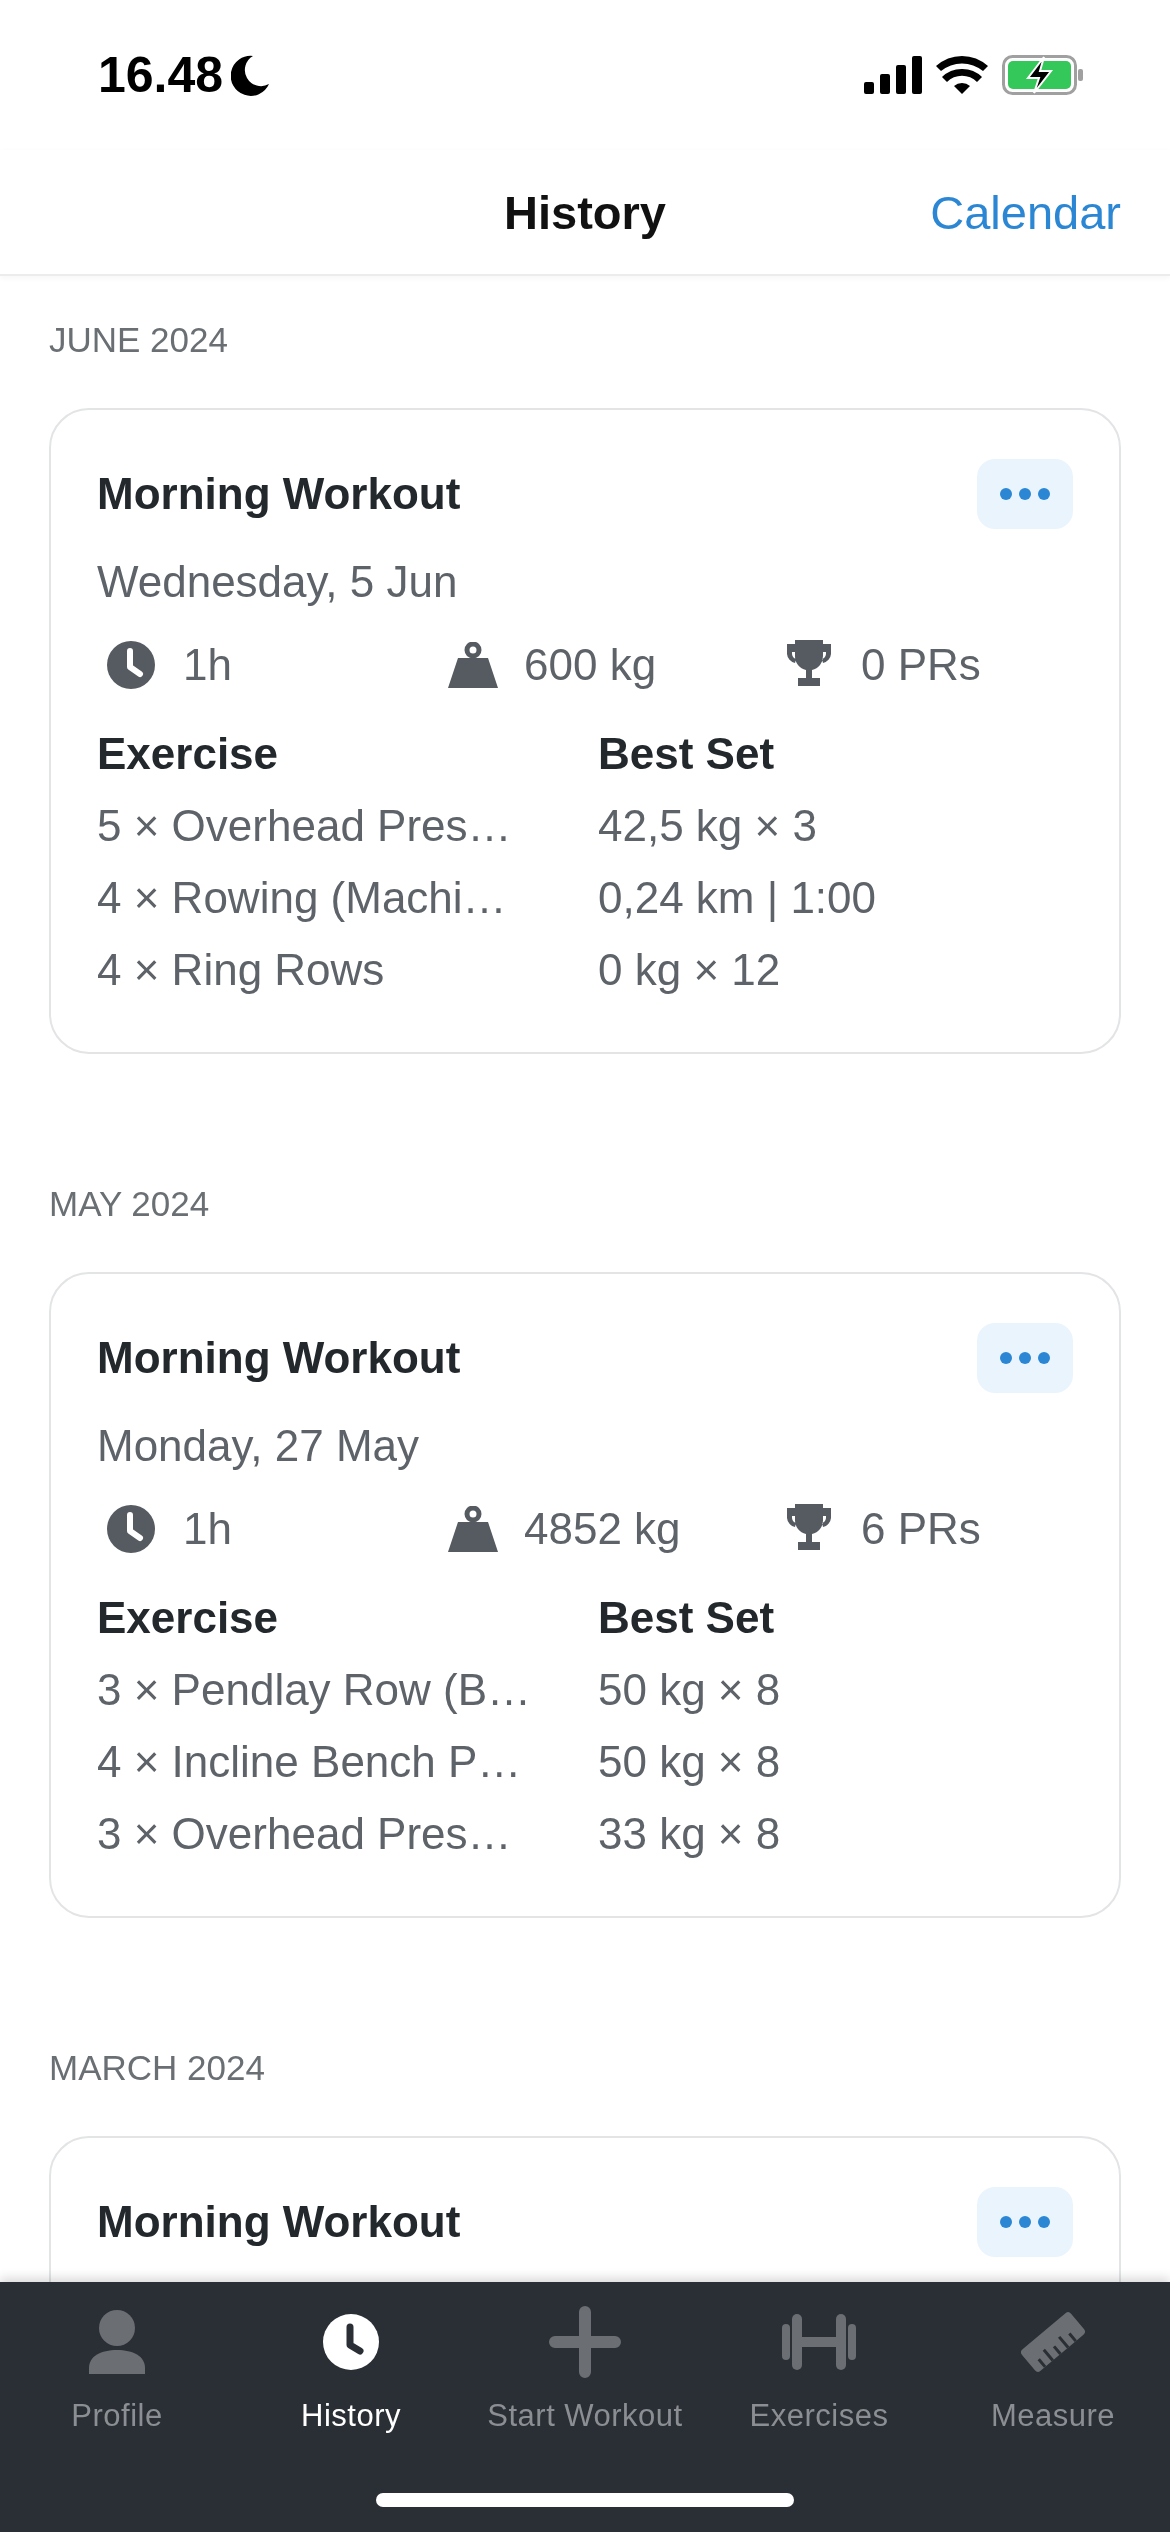 The image size is (1170, 2532). Describe the element at coordinates (585, 212) in the screenshot. I see `page-title: History` at that location.